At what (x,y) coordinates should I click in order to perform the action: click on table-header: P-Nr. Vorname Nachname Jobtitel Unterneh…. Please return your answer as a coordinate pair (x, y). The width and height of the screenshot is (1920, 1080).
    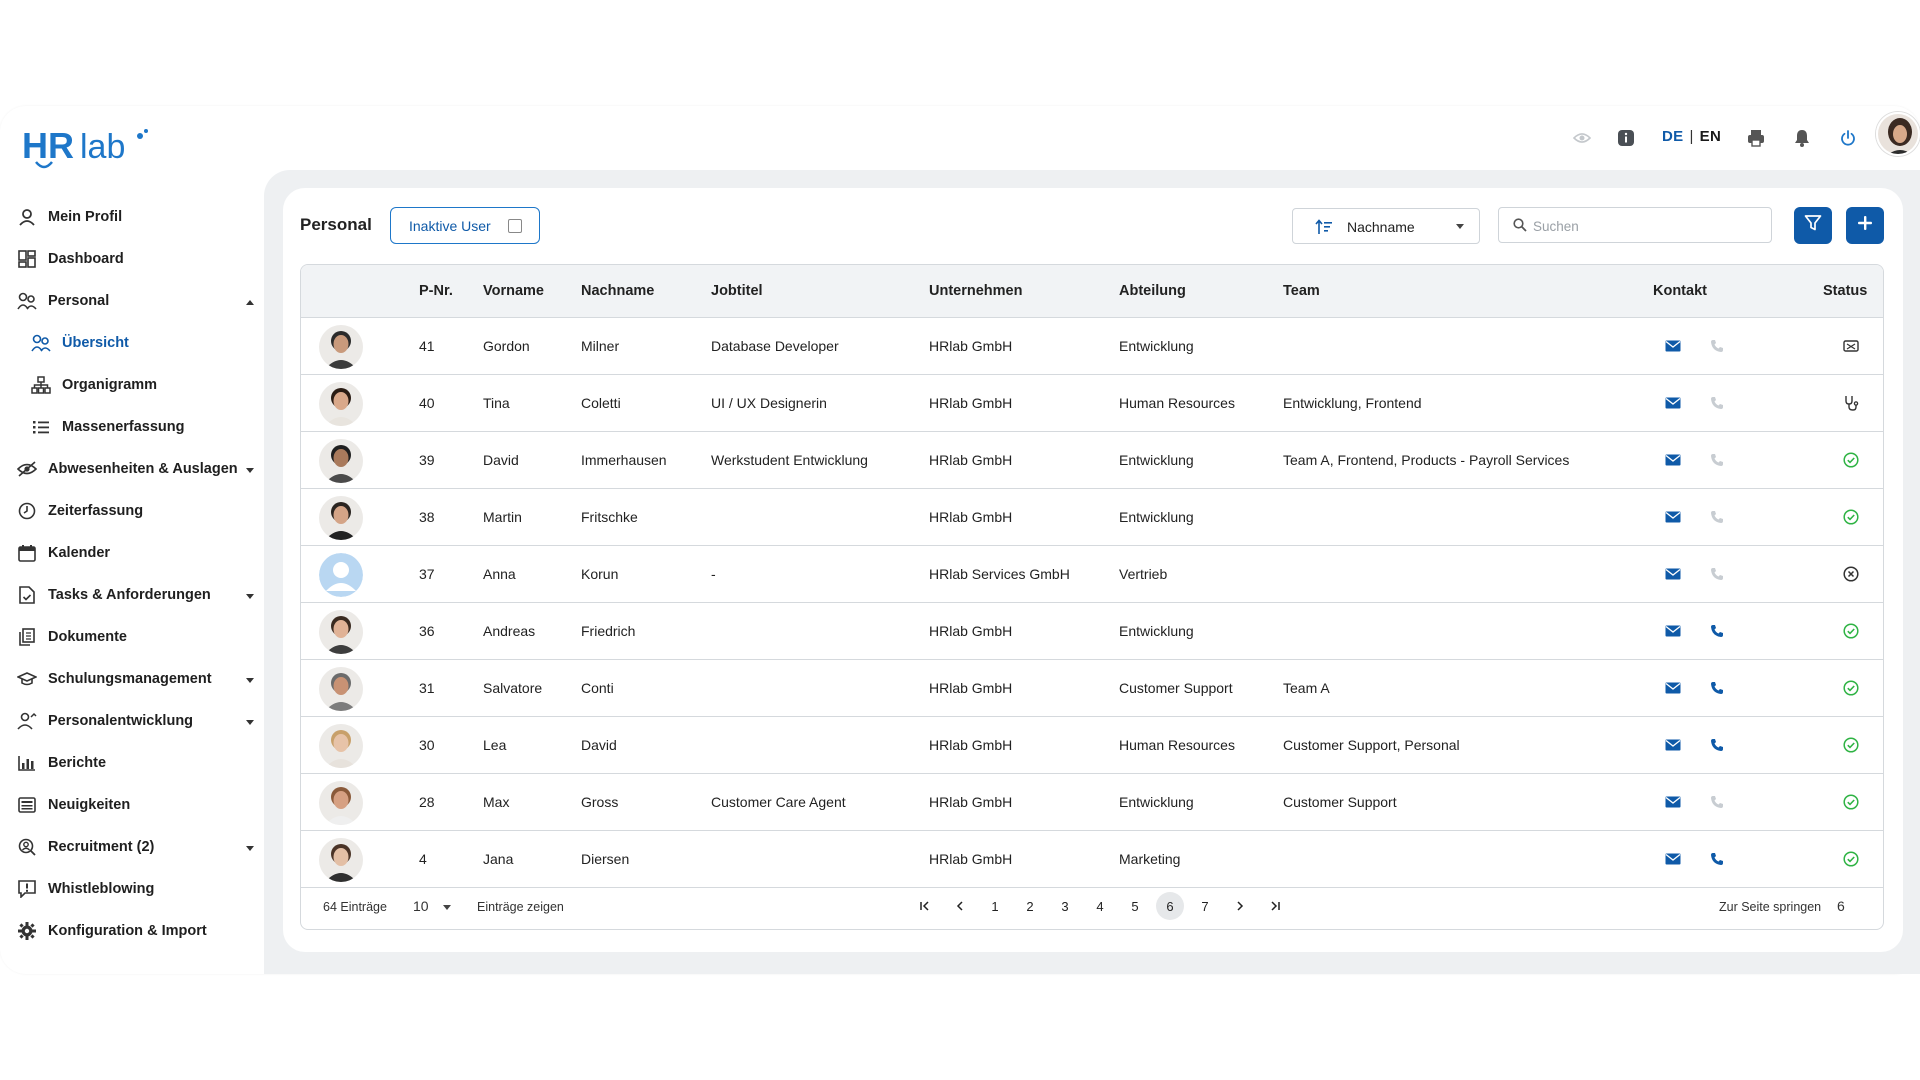
    Looking at the image, I should click on (1092, 291).